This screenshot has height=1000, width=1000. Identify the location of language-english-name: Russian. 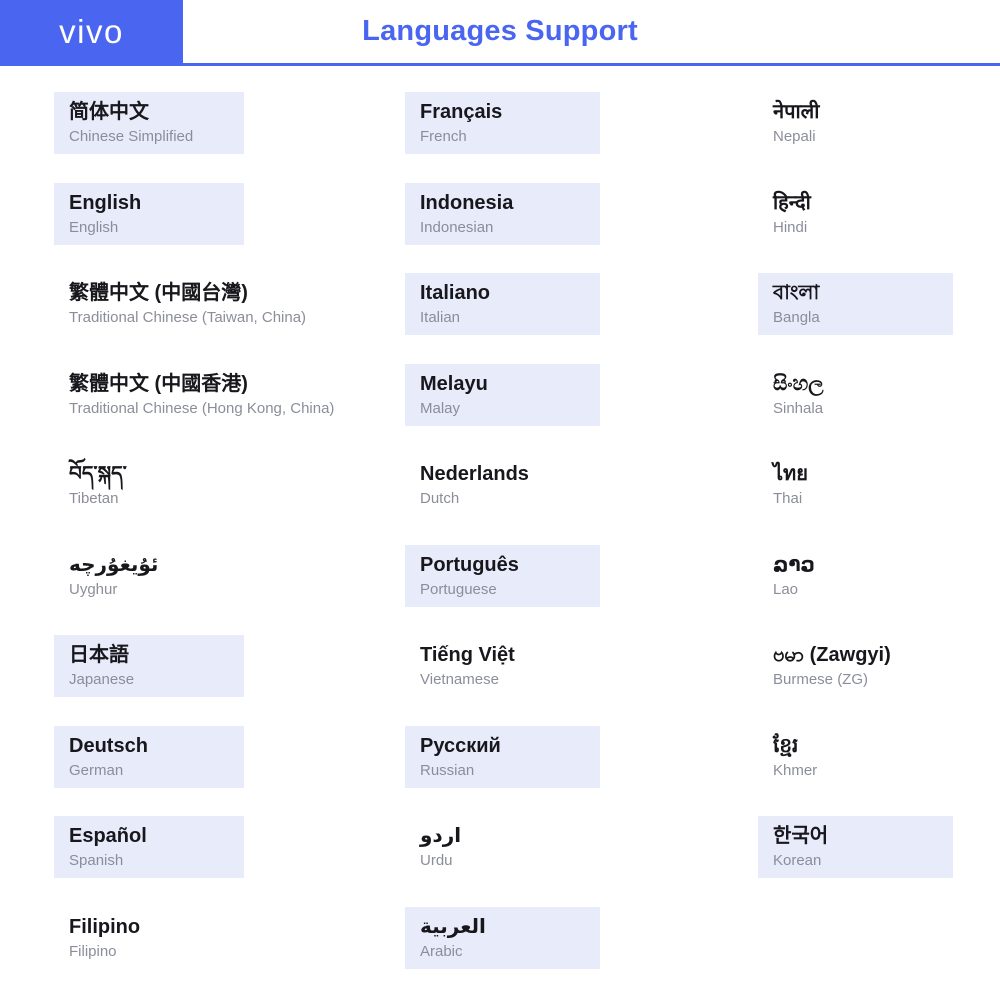
(447, 770).